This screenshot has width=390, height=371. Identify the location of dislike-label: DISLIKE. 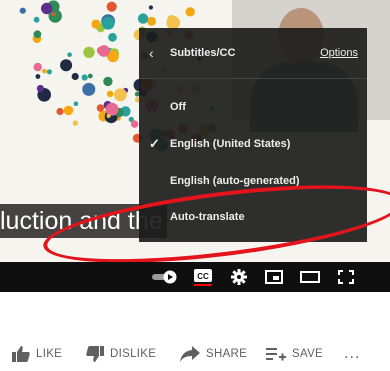
(133, 354).